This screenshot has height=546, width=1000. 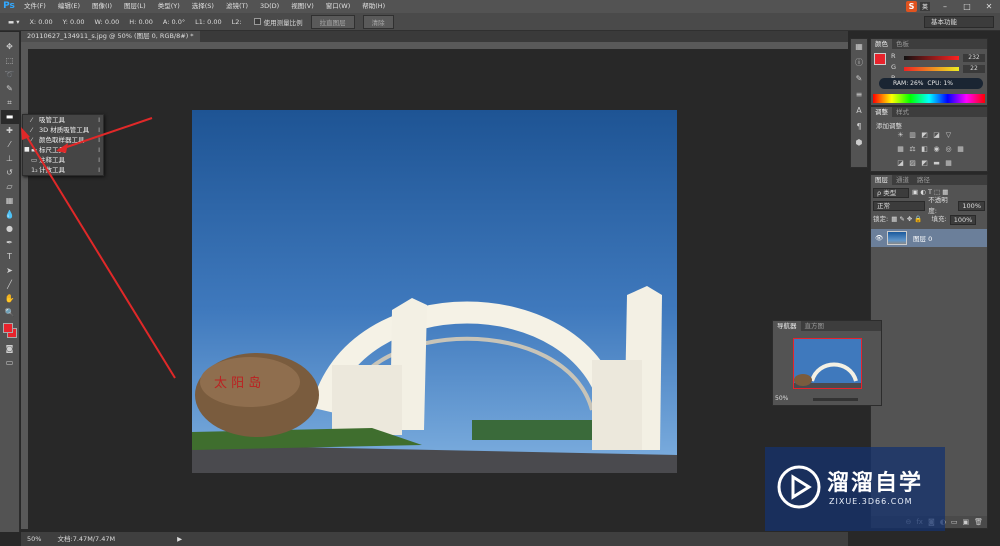 I want to click on flyout-item-3d-eyedropper: ⁄ 3D 材质吸管工具 I, so click(x=63, y=130).